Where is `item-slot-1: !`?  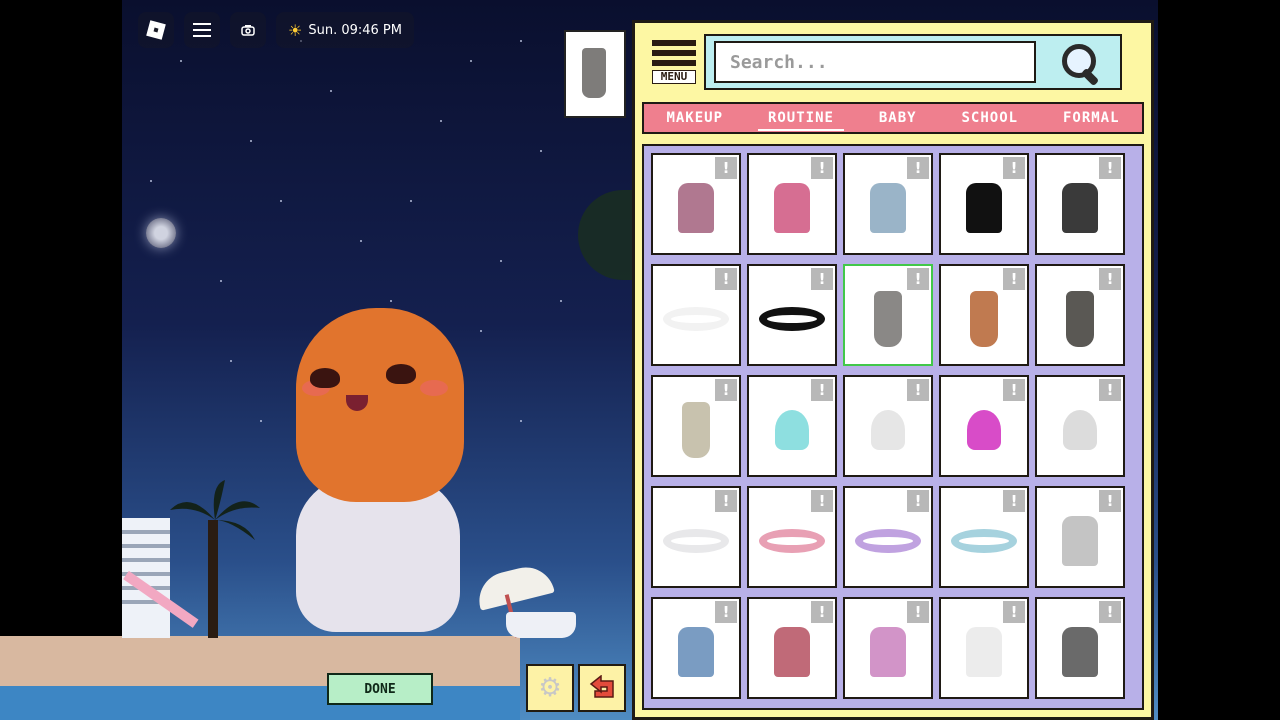 item-slot-1: ! is located at coordinates (696, 204).